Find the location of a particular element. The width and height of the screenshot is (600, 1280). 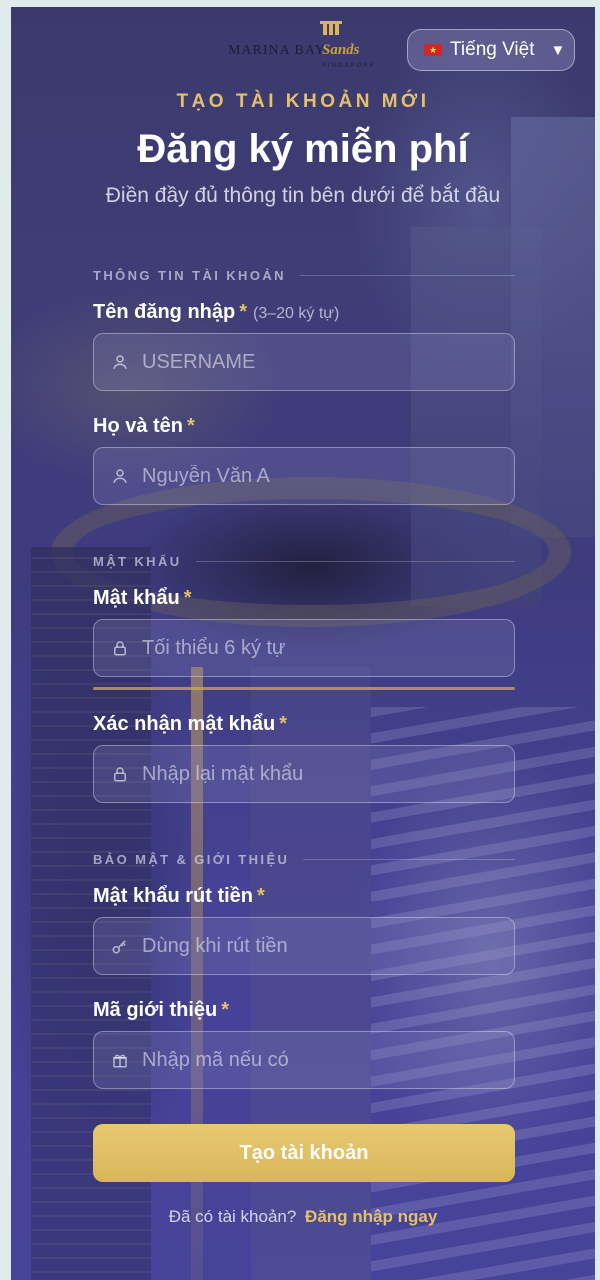

username-label: Tên đăng nhập * (3–20 ký tự) is located at coordinates (216, 312).